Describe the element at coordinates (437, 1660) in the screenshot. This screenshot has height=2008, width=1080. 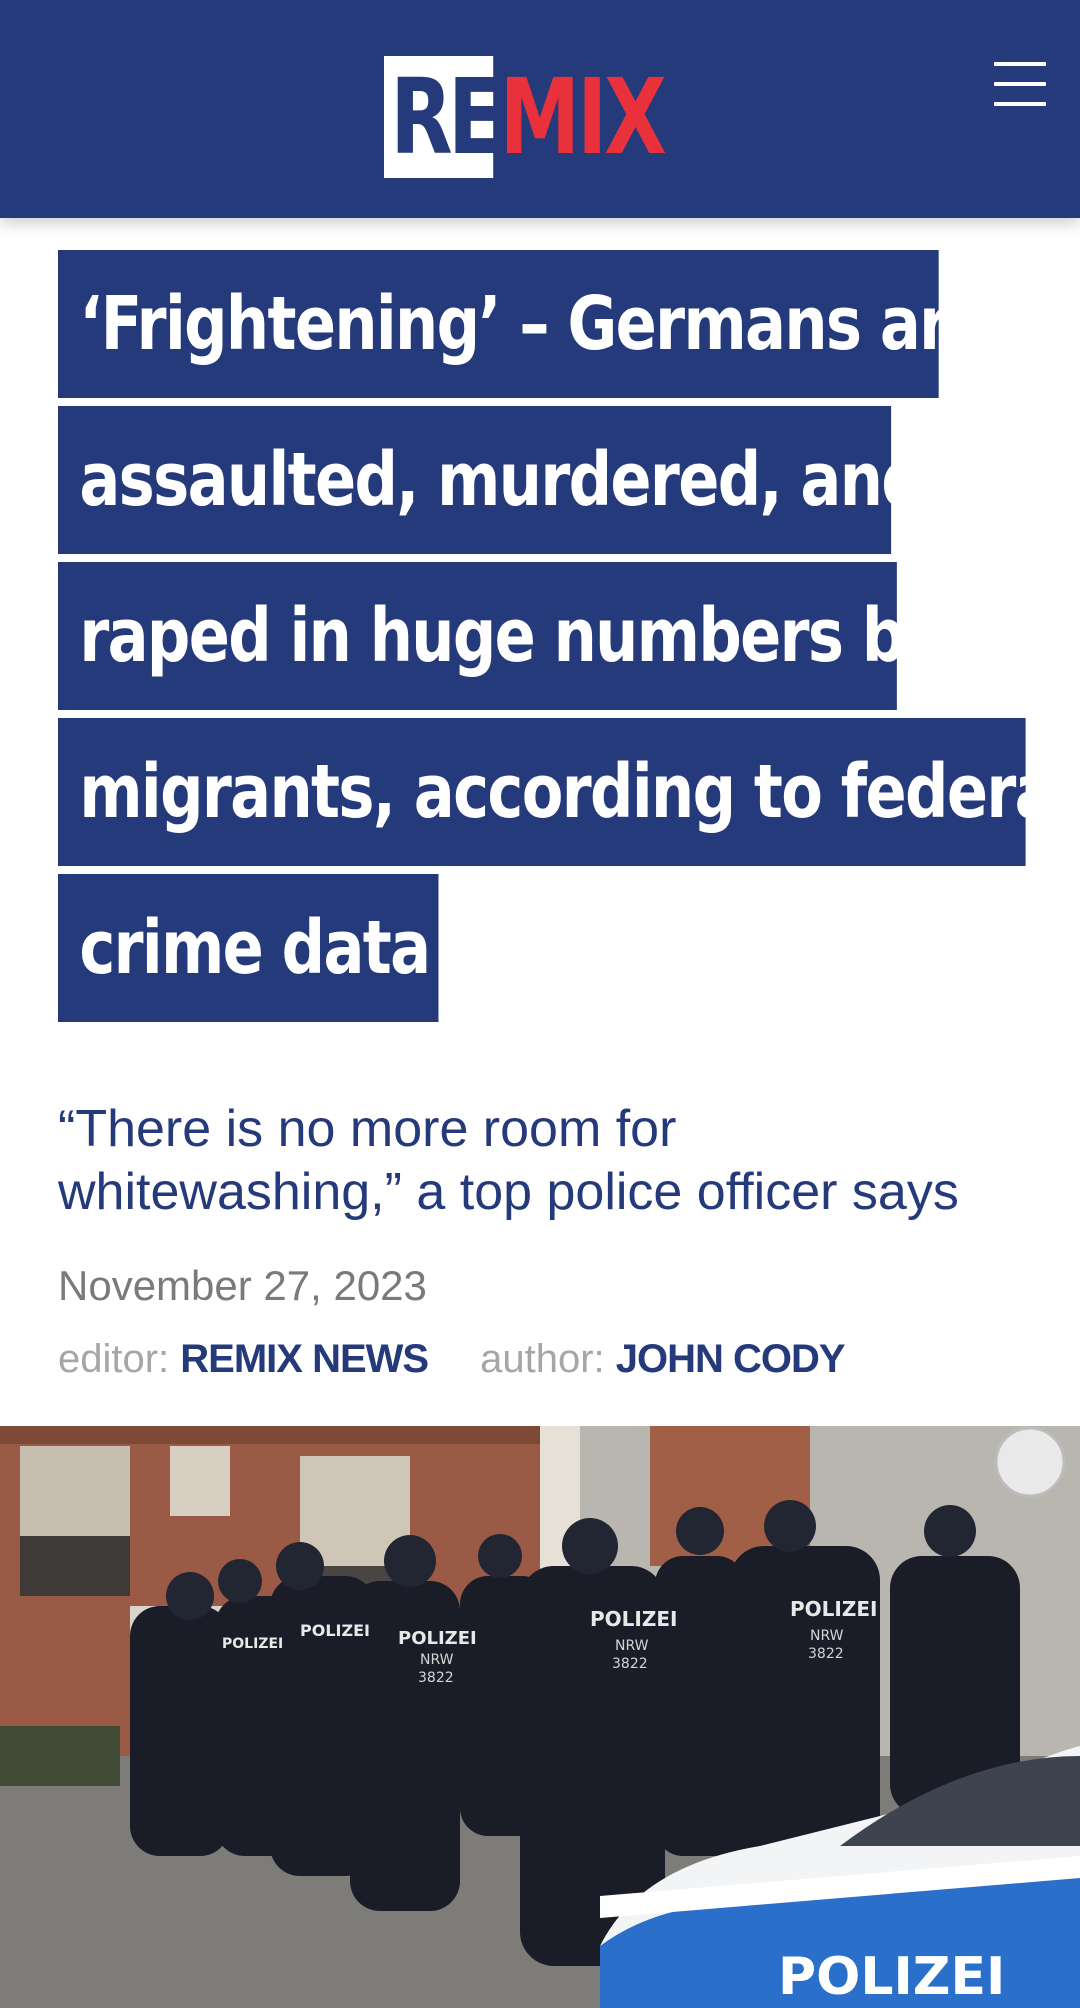
I see `vest-sub-label: NRW` at that location.